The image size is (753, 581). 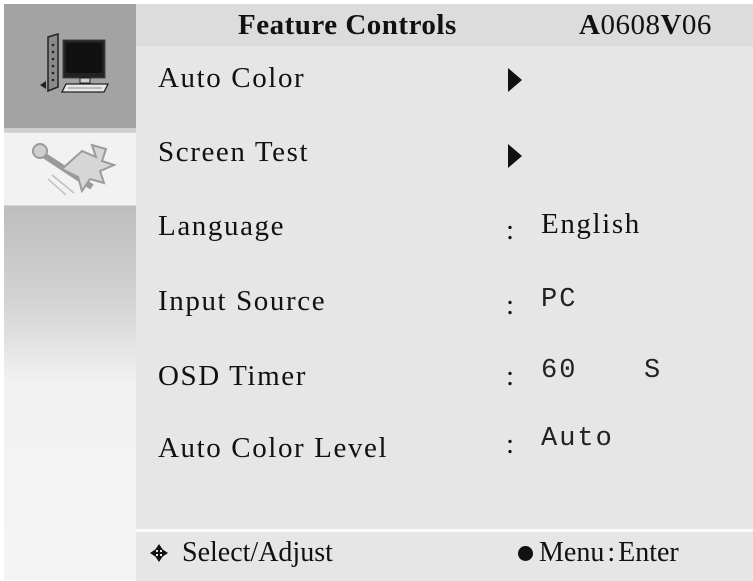 I want to click on footer-select-label: Select/Adjust, so click(x=257, y=552).